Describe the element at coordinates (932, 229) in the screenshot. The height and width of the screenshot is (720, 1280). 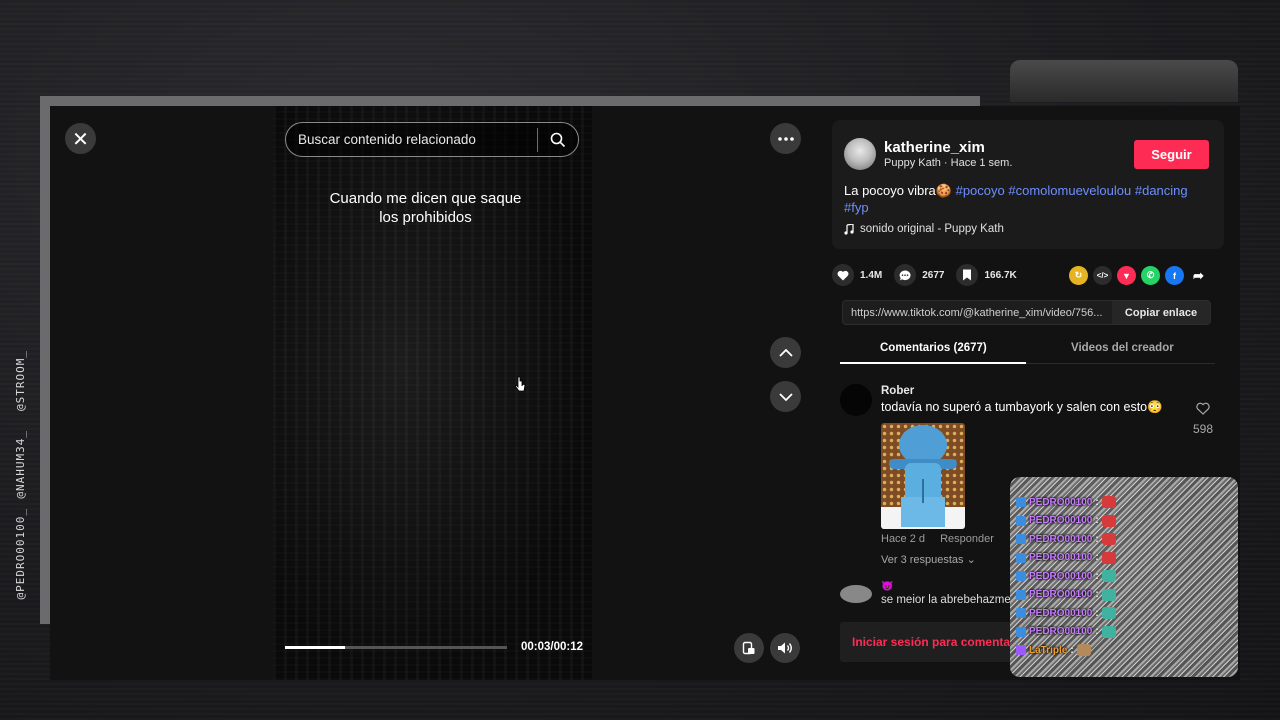
I see `music-label: sonido original - Puppy Kath` at that location.